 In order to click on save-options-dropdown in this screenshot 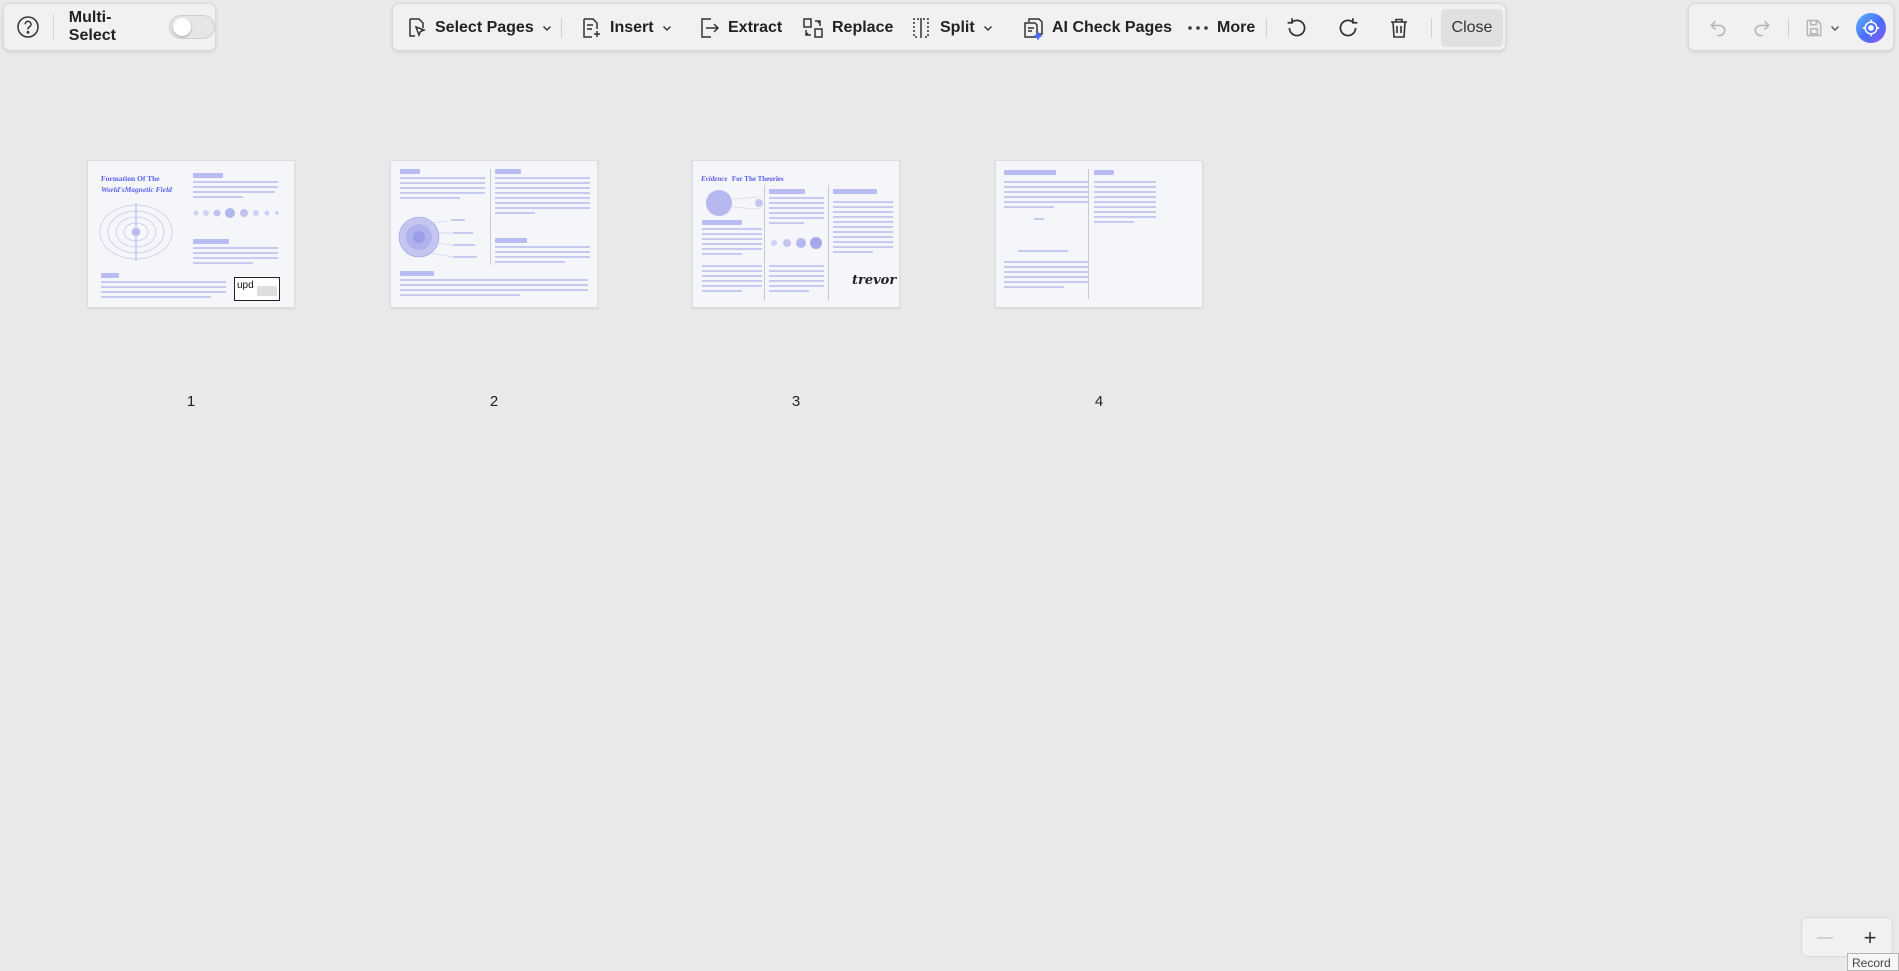, I will do `click(1835, 28)`.